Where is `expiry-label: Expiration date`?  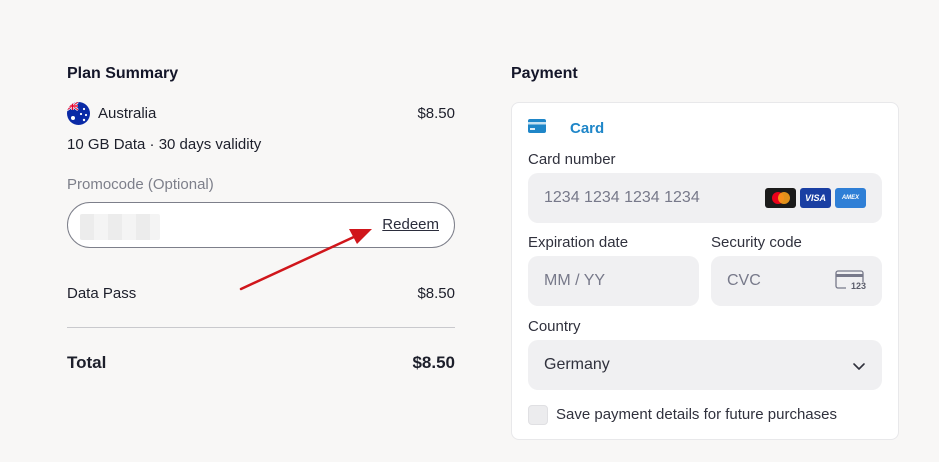
expiry-label: Expiration date is located at coordinates (578, 242).